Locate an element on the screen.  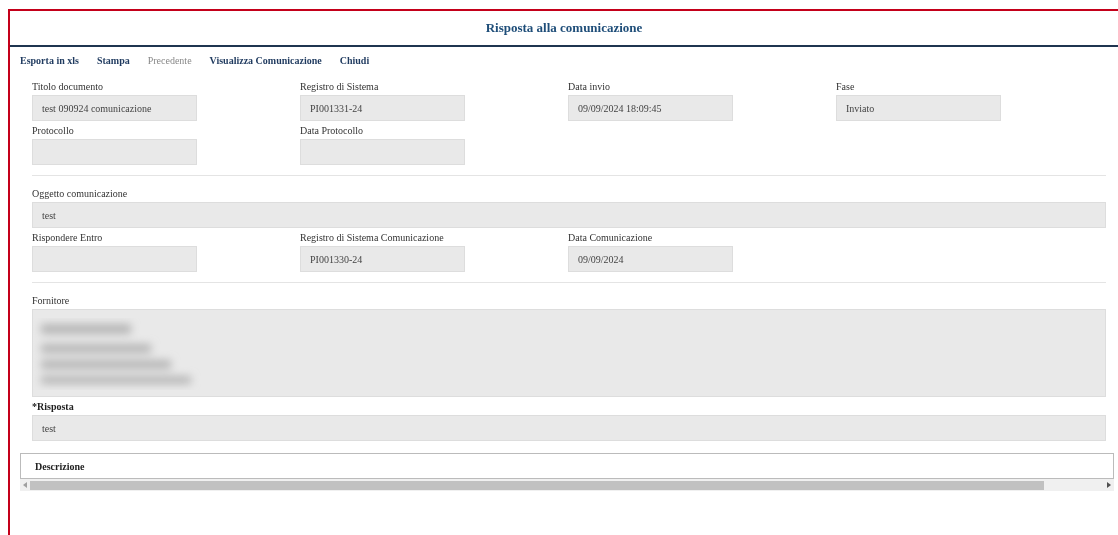
field-label: *Risposta is located at coordinates (53, 407).